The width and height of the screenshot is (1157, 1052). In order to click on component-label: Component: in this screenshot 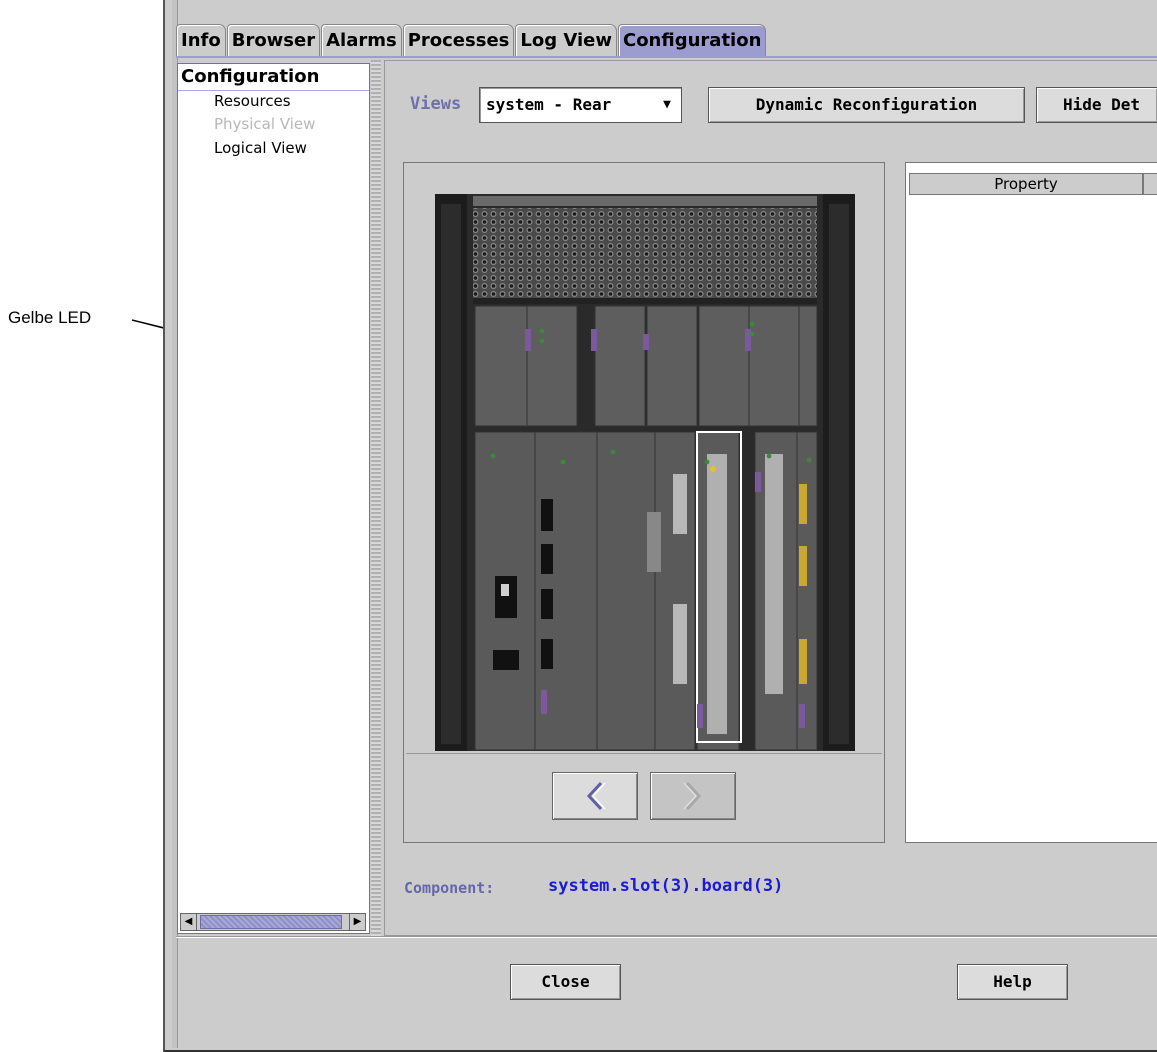, I will do `click(449, 888)`.